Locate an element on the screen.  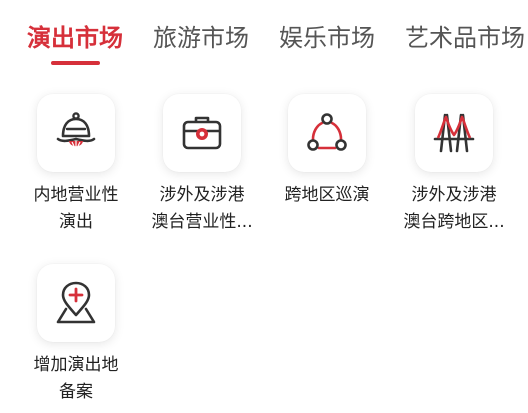
location-add-icon is located at coordinates (76, 302).